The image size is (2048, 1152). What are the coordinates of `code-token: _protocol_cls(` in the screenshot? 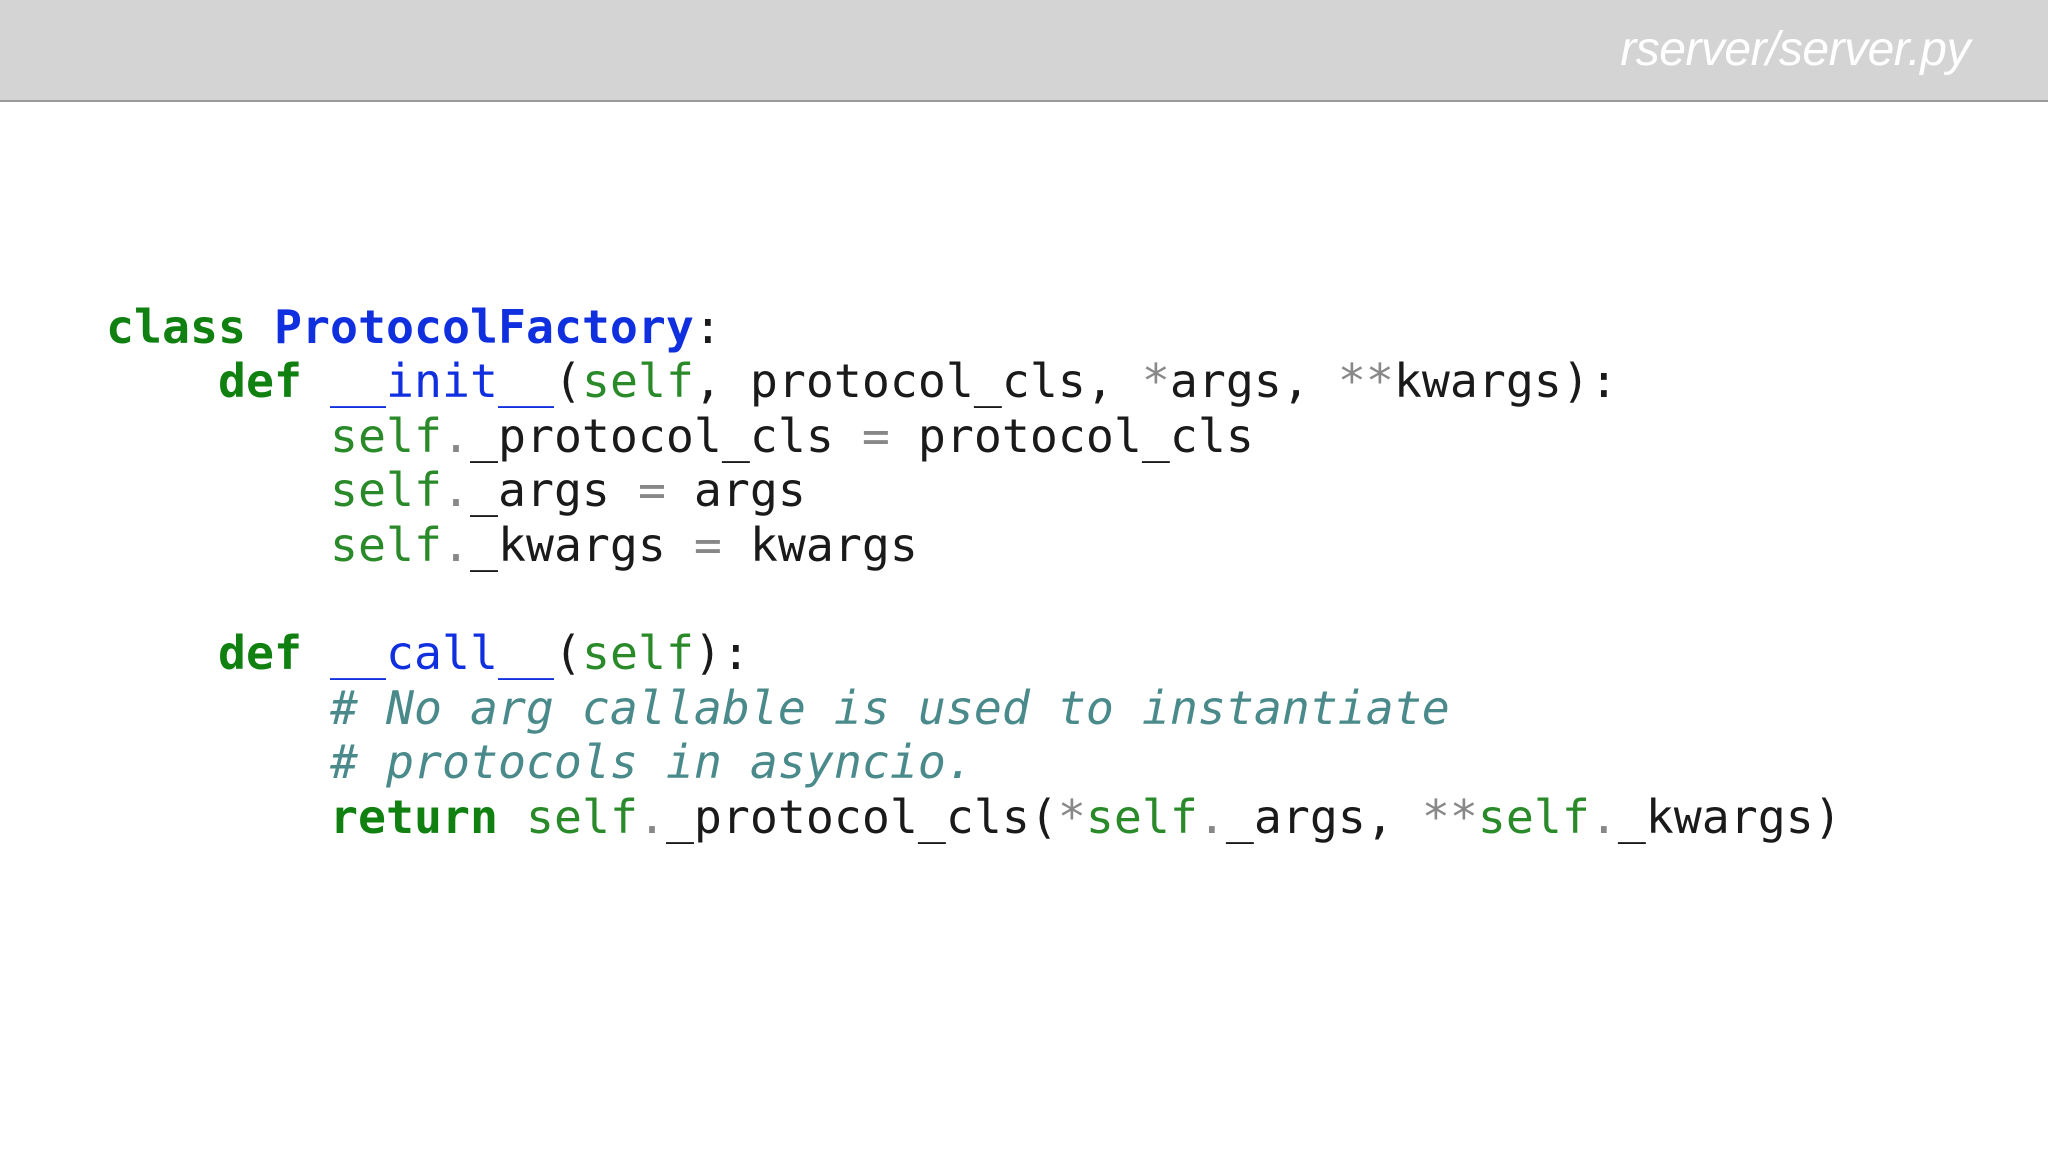 It's located at (861, 816).